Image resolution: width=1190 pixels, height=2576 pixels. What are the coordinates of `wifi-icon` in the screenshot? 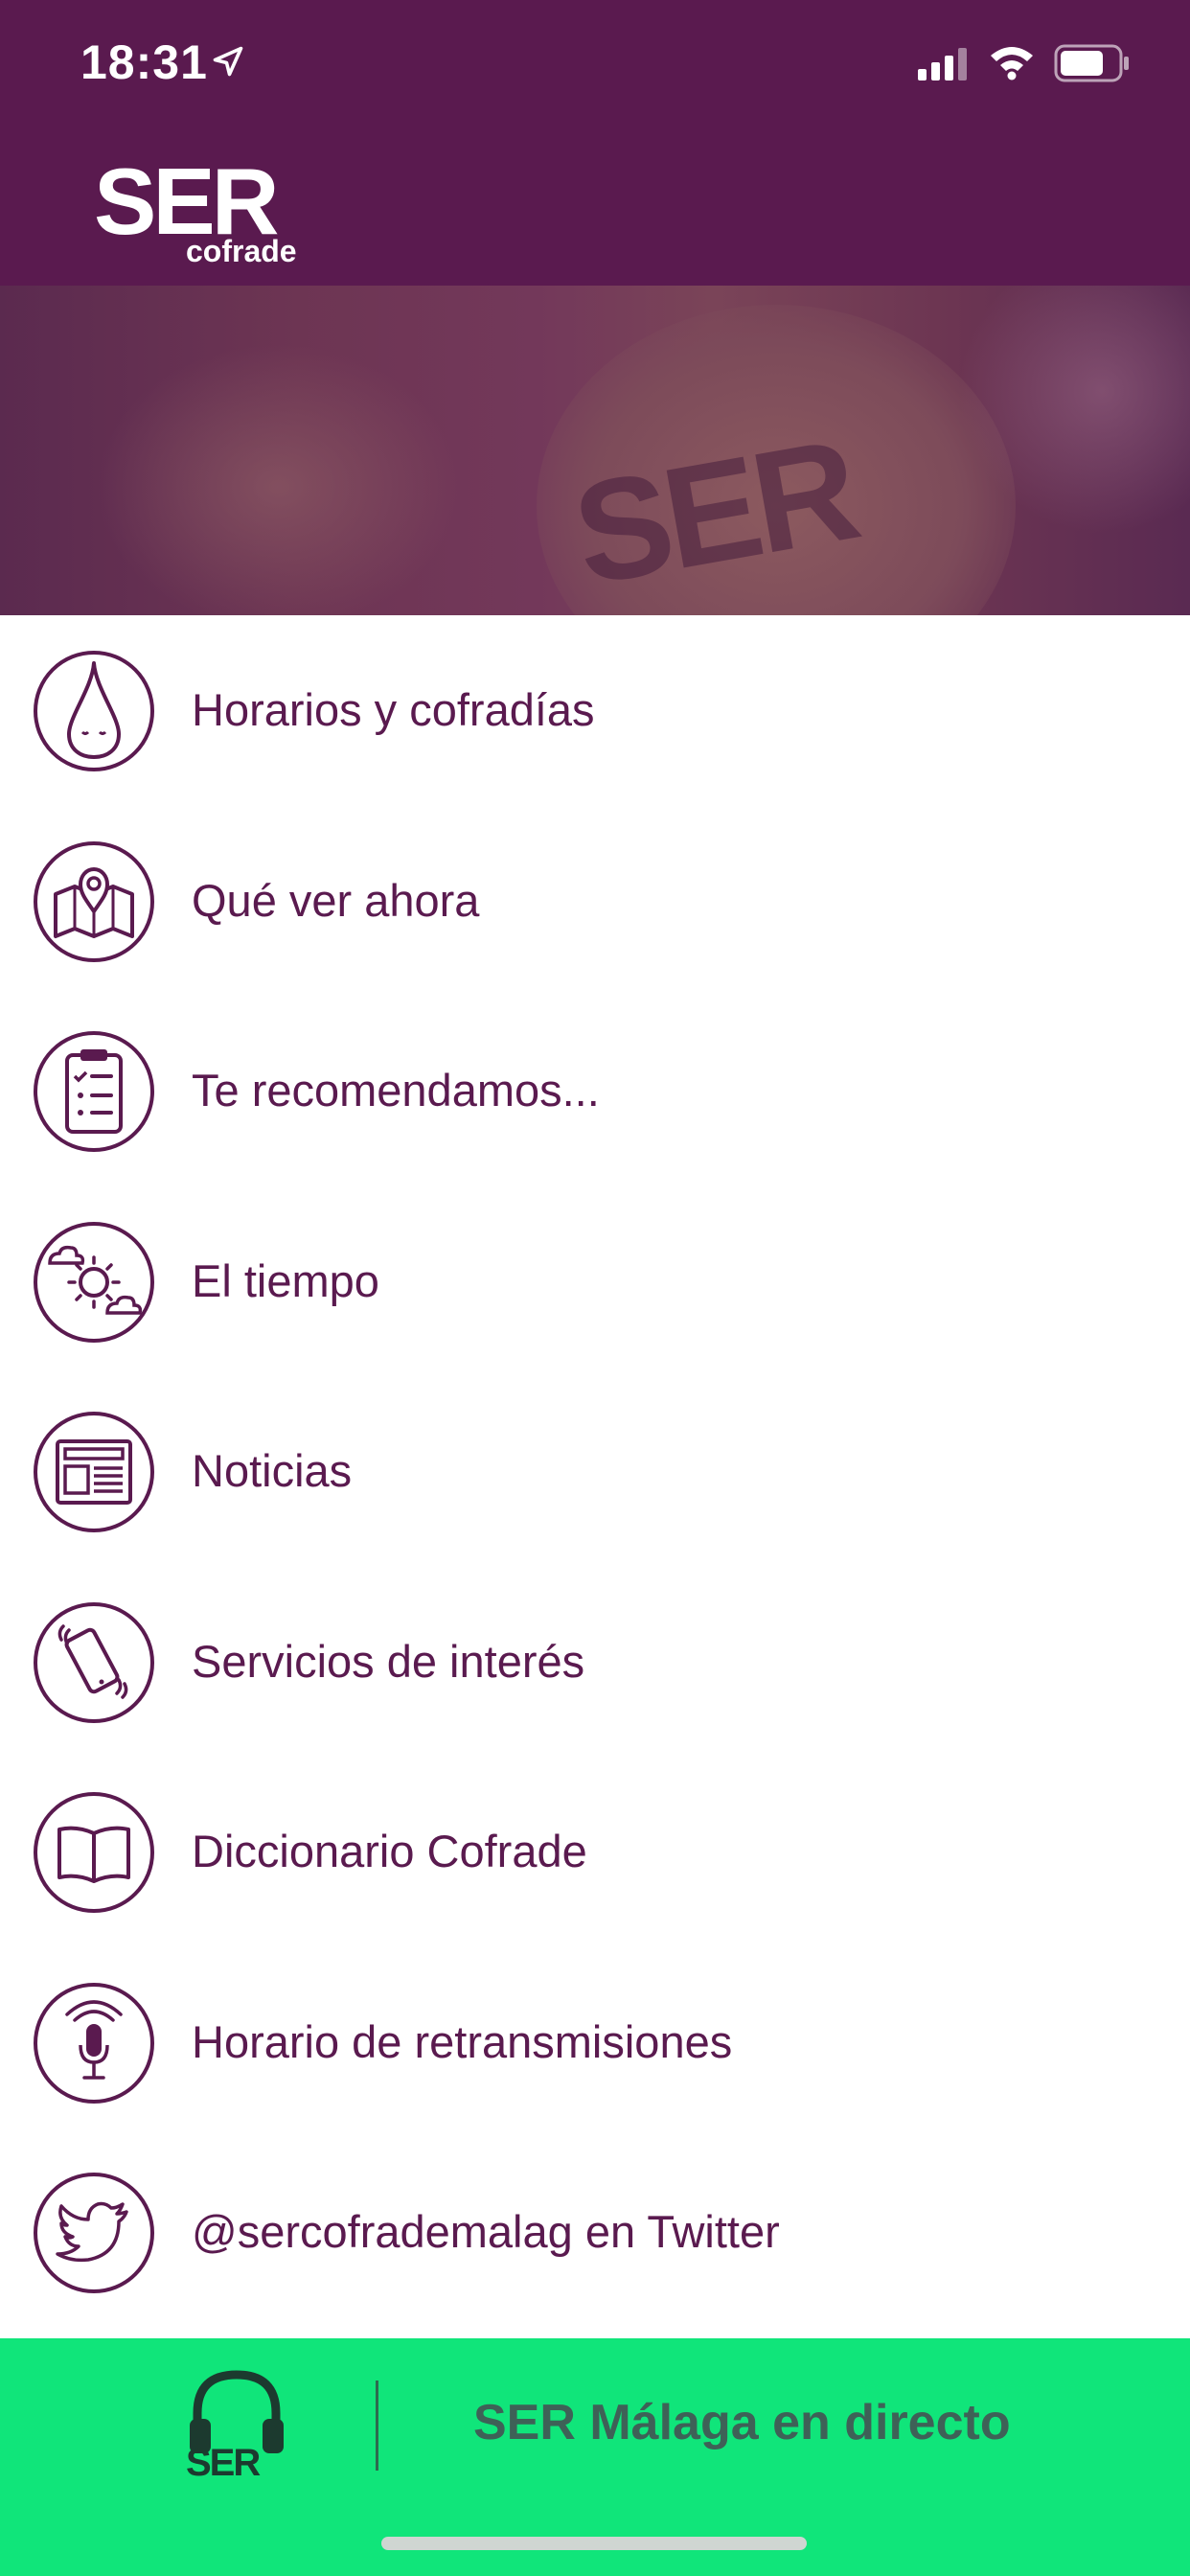 It's located at (1012, 63).